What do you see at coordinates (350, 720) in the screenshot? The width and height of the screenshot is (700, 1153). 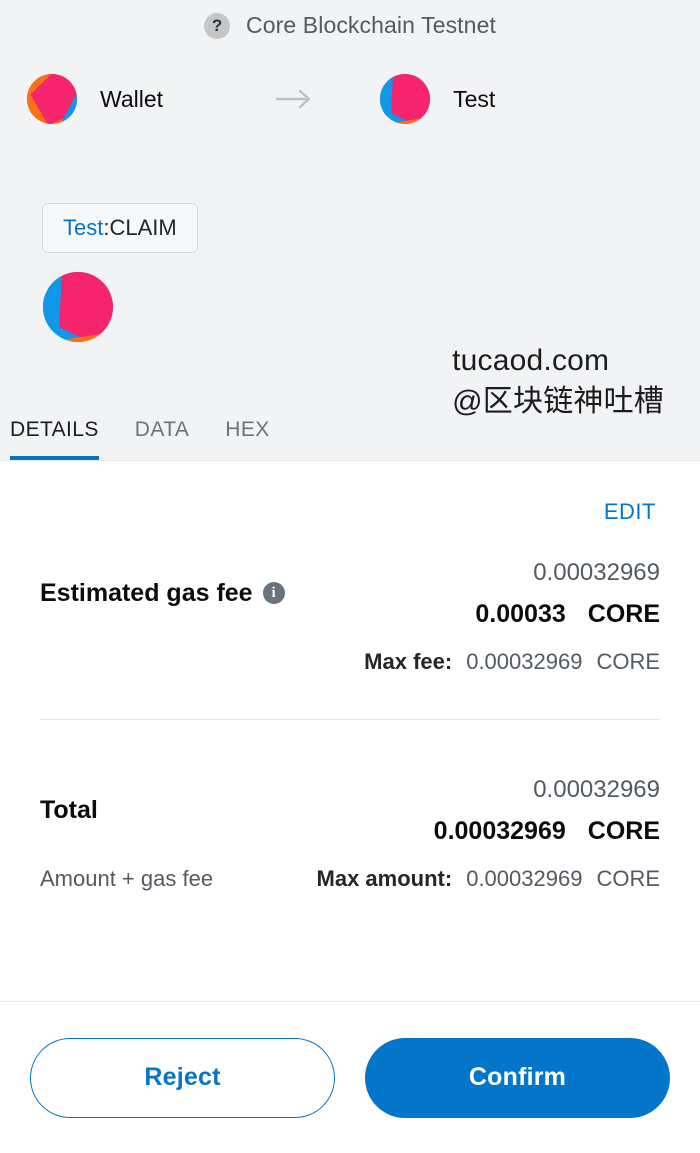 I see `section-divider` at bounding box center [350, 720].